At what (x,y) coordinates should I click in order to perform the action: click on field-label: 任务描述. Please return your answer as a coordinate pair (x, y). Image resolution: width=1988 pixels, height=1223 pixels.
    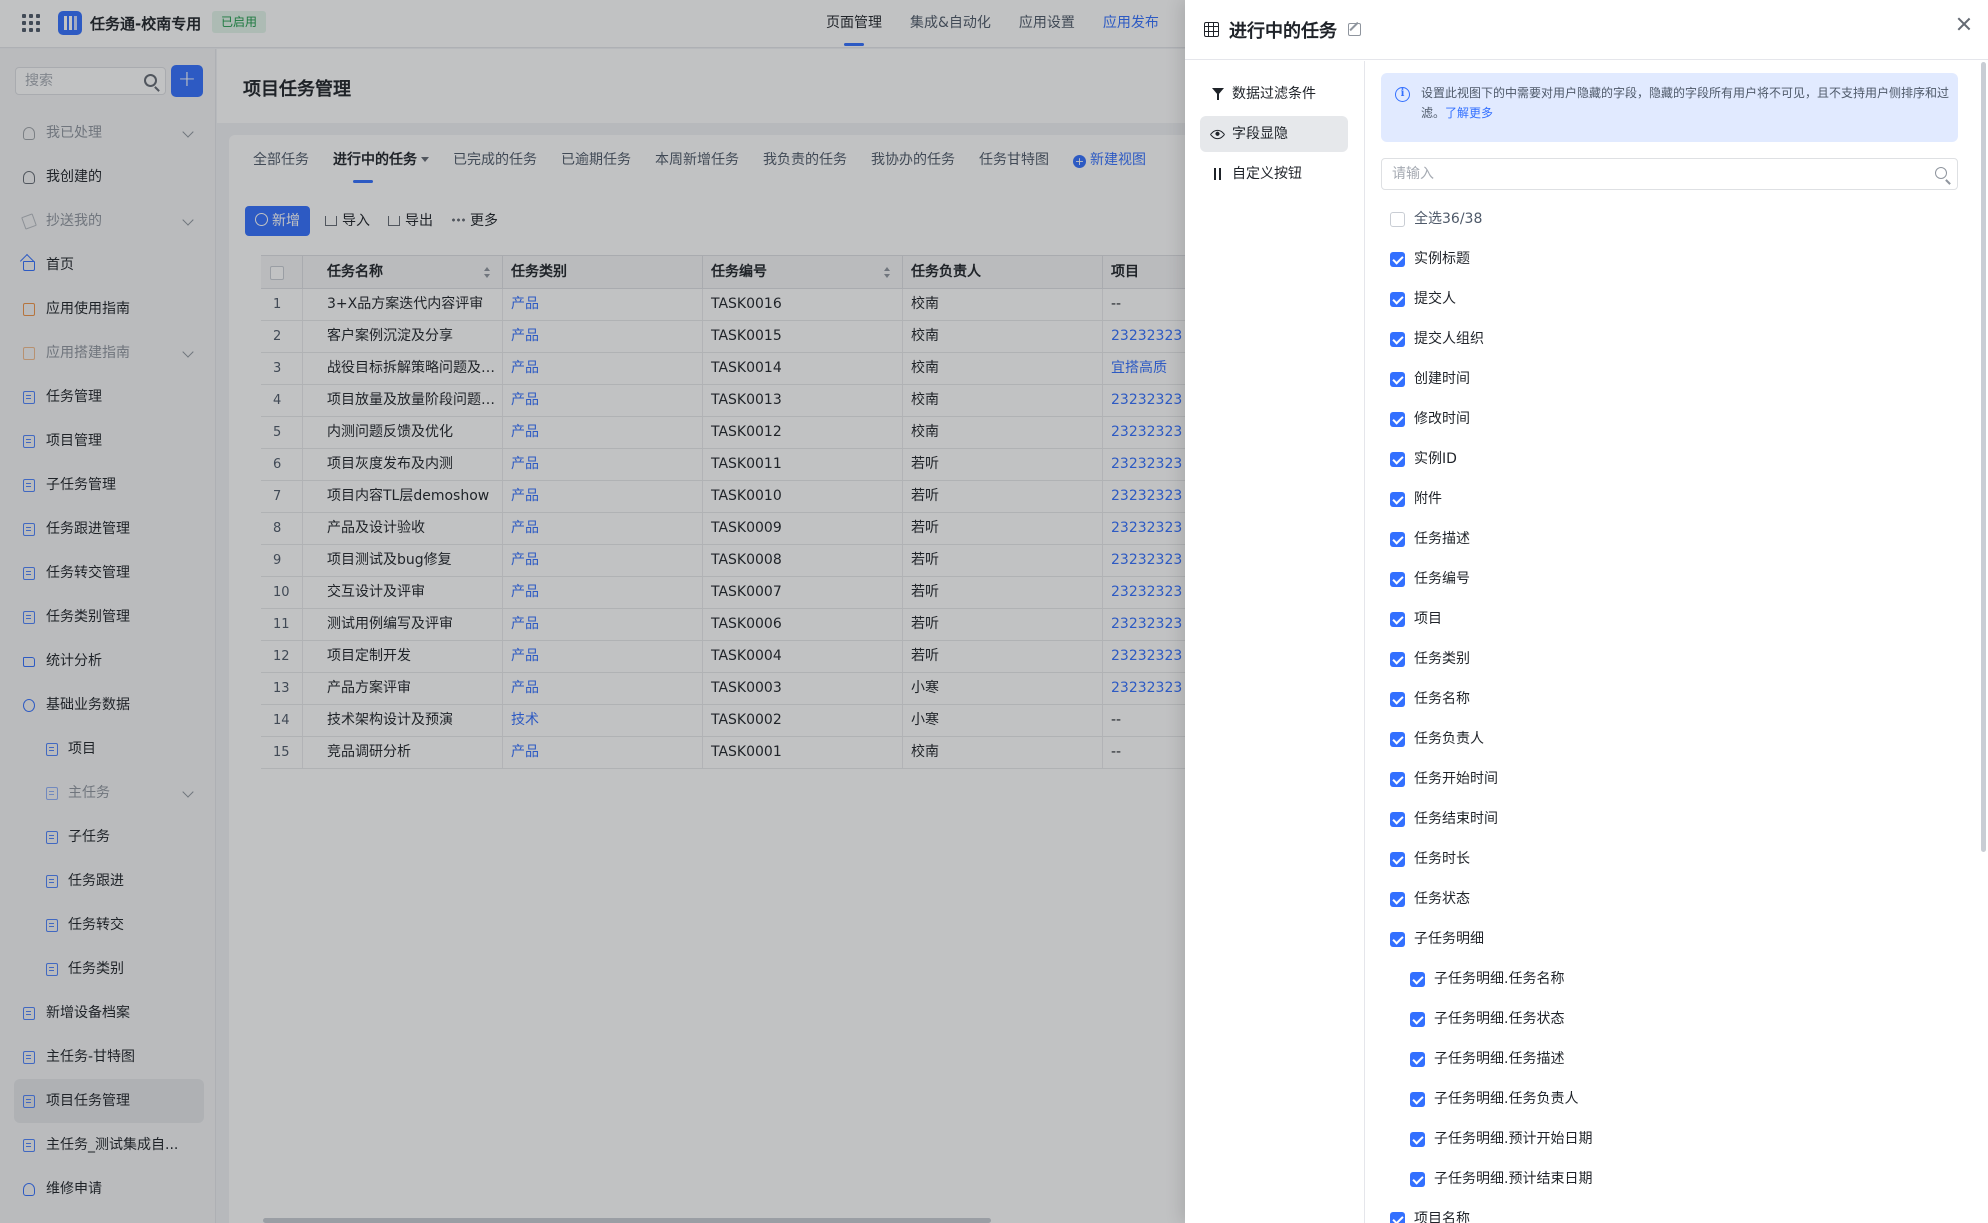
    Looking at the image, I should click on (1442, 539).